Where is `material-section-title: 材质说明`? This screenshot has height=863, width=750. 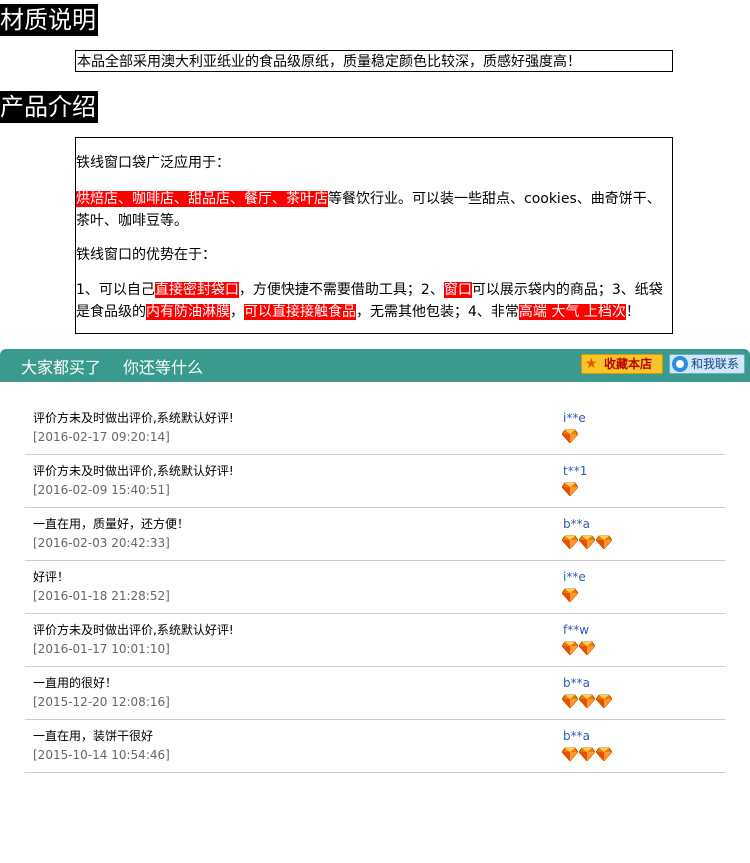
material-section-title: 材质说明 is located at coordinates (49, 20).